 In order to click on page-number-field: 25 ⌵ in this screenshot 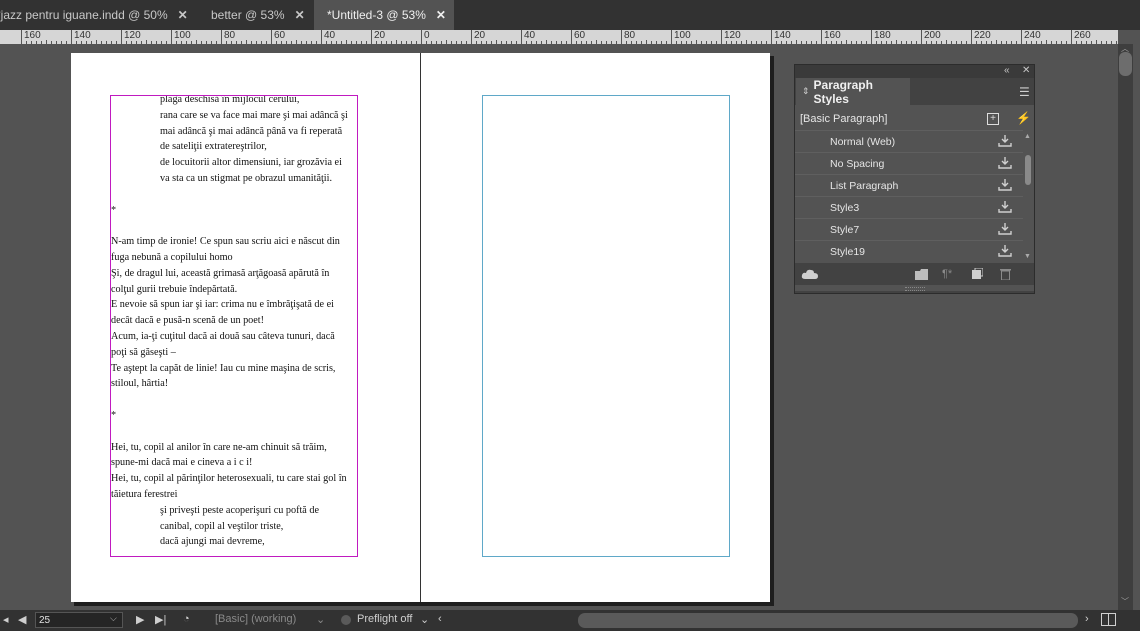, I will do `click(79, 620)`.